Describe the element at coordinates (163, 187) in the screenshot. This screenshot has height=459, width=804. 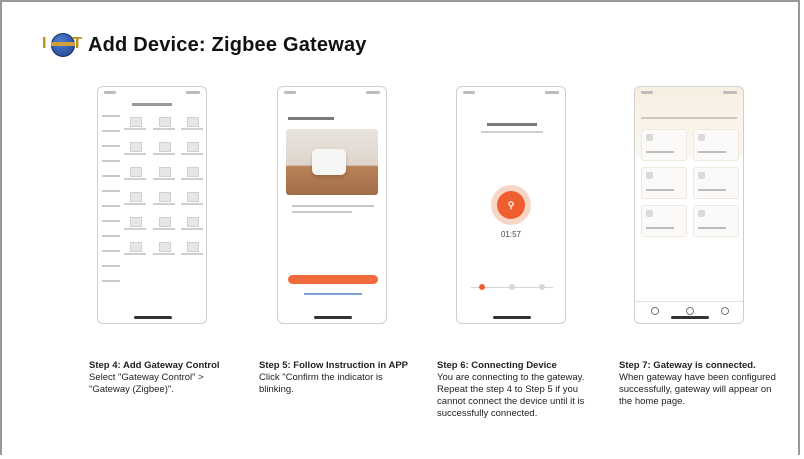
I see `device-grid` at that location.